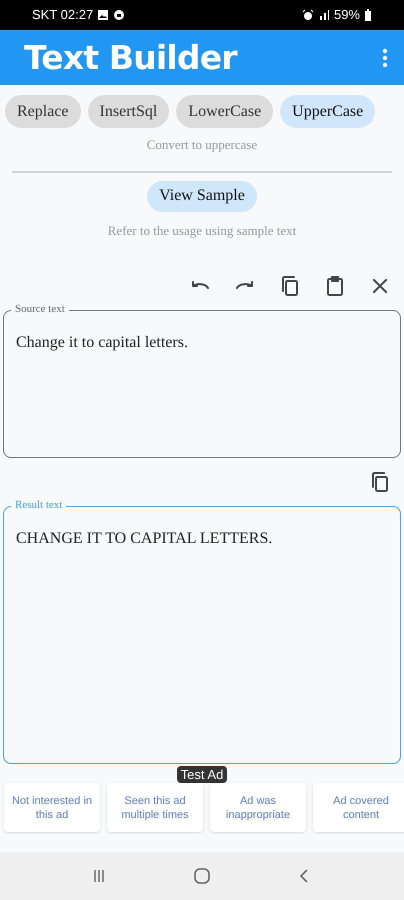 Image resolution: width=404 pixels, height=900 pixels. Describe the element at coordinates (155, 807) in the screenshot. I see `ad-feedback-button: Seen this ad multiple times` at that location.